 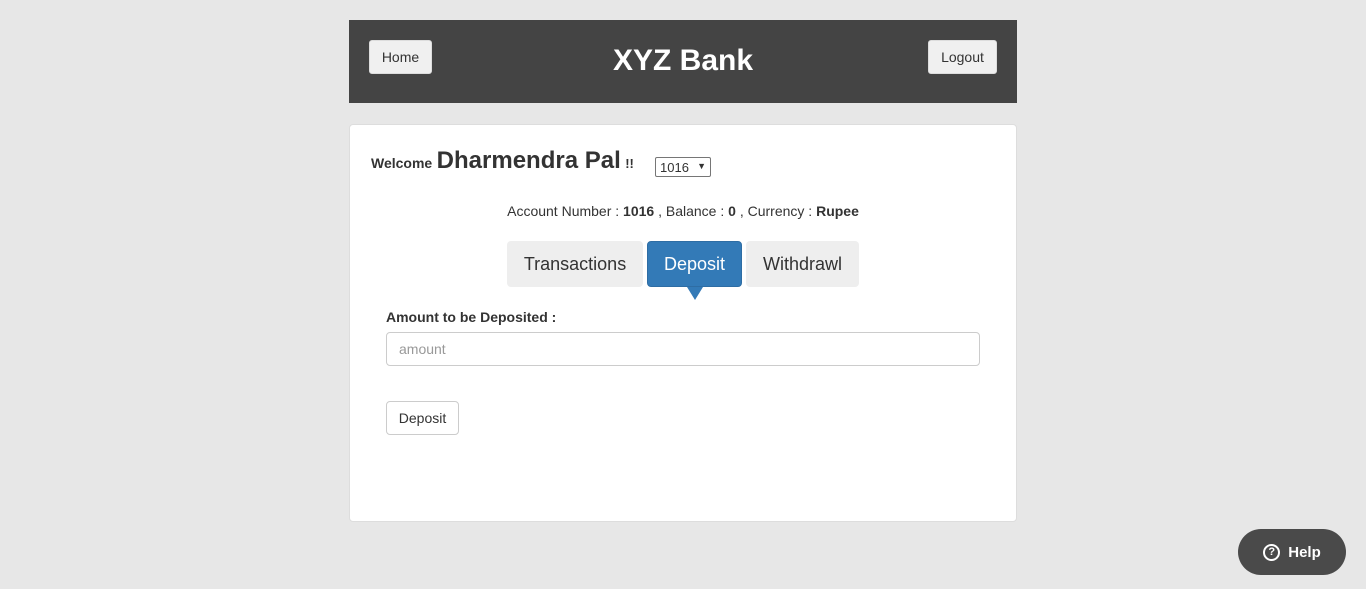 I want to click on account-number-label: Account Number :, so click(x=565, y=211).